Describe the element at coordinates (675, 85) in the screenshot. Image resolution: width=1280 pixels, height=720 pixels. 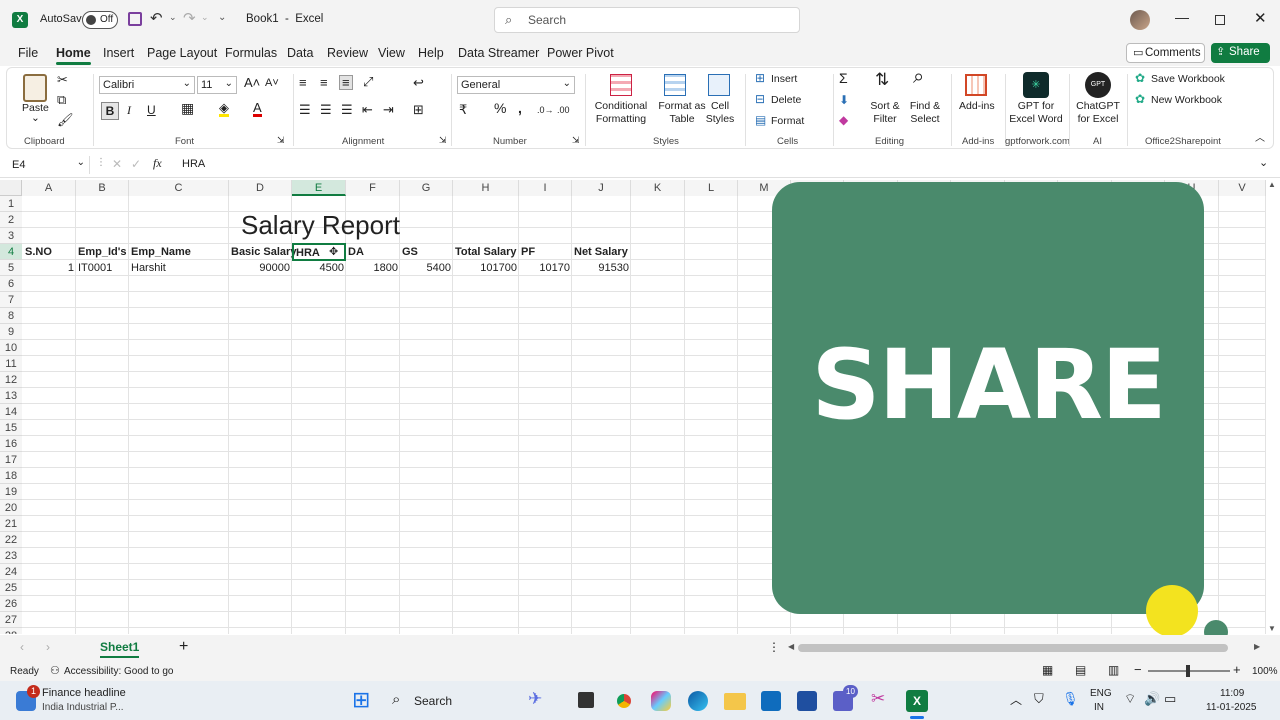
I see `format-as-table-icon` at that location.